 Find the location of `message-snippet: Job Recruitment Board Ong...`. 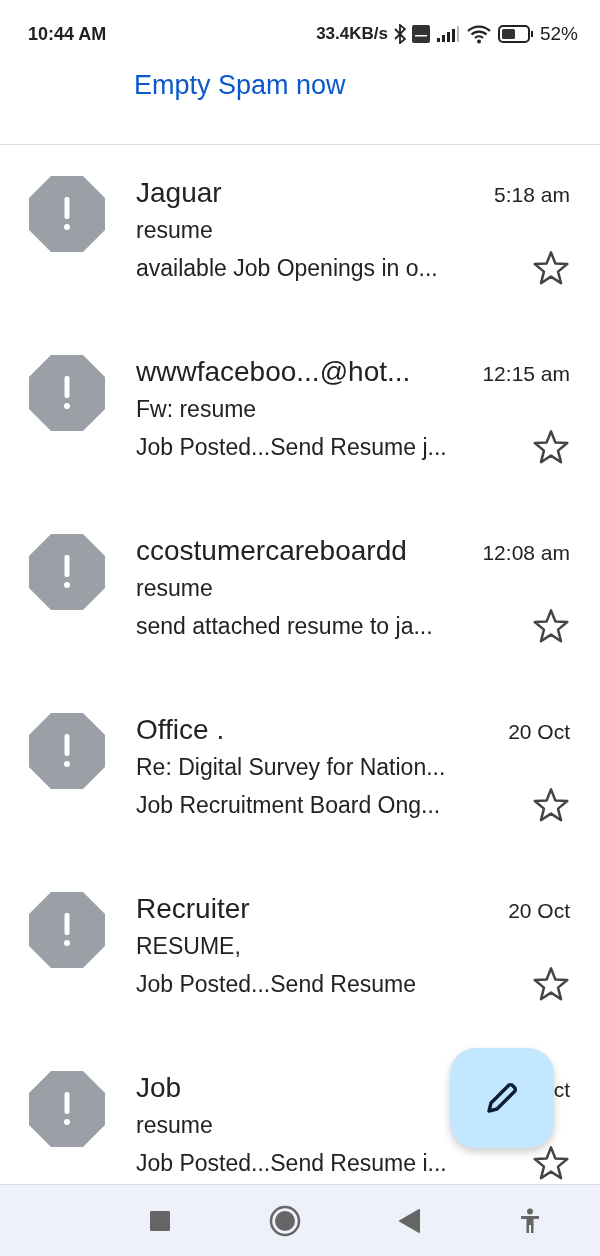

message-snippet: Job Recruitment Board Ong... is located at coordinates (288, 805).